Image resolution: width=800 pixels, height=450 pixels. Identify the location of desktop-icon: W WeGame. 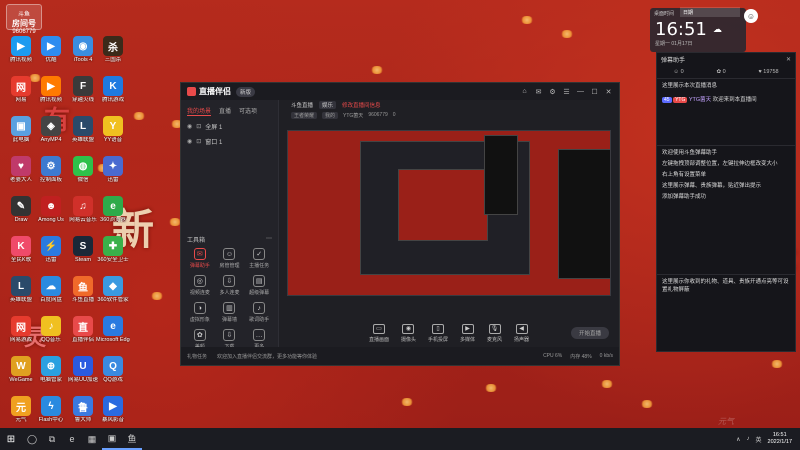
(21, 369).